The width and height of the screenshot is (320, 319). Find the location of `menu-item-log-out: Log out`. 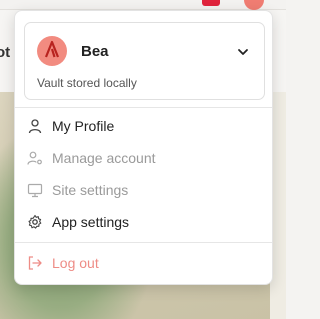

menu-item-log-out: Log out is located at coordinates (143, 263).